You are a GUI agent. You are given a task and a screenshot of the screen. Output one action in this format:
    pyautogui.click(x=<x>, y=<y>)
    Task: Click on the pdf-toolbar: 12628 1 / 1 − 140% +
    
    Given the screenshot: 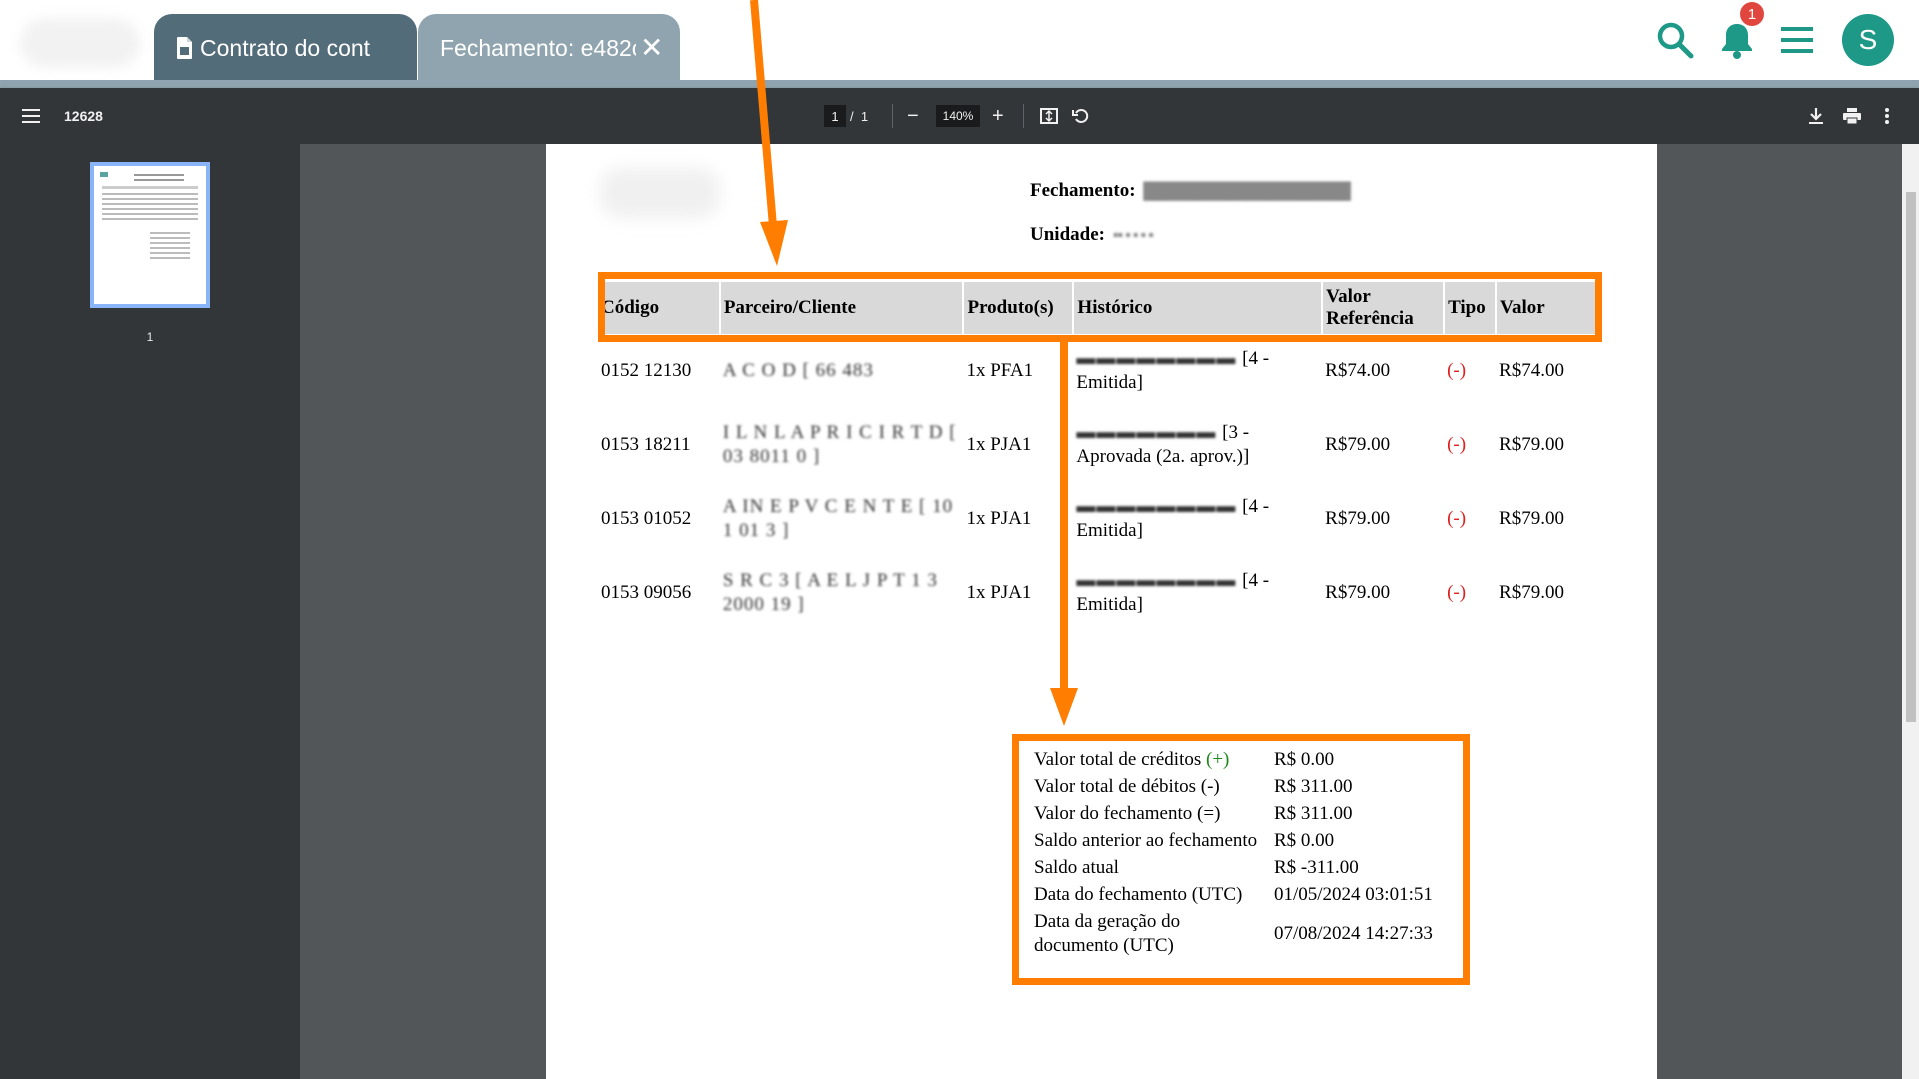 What is the action you would take?
    pyautogui.click(x=959, y=116)
    